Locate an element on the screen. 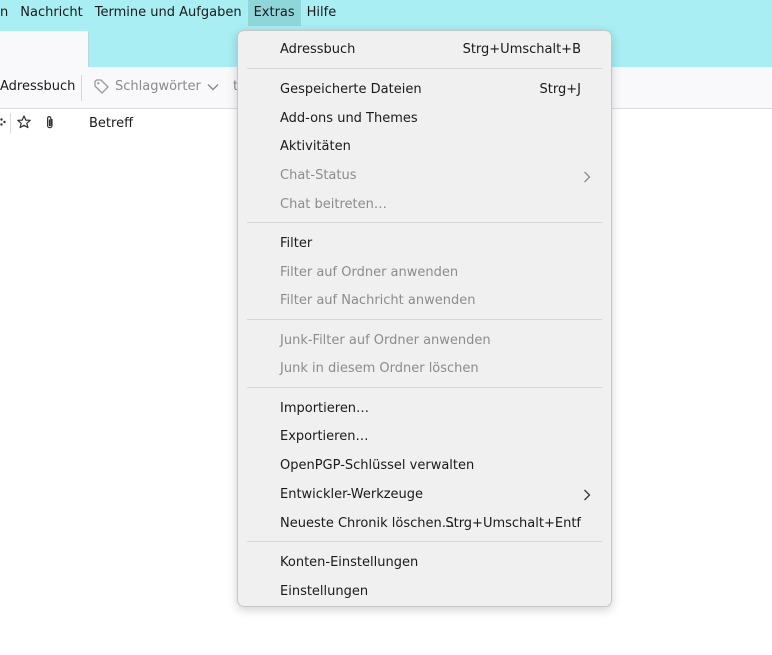  menubar-item-events-tasks: Termine und Aufgaben is located at coordinates (168, 13).